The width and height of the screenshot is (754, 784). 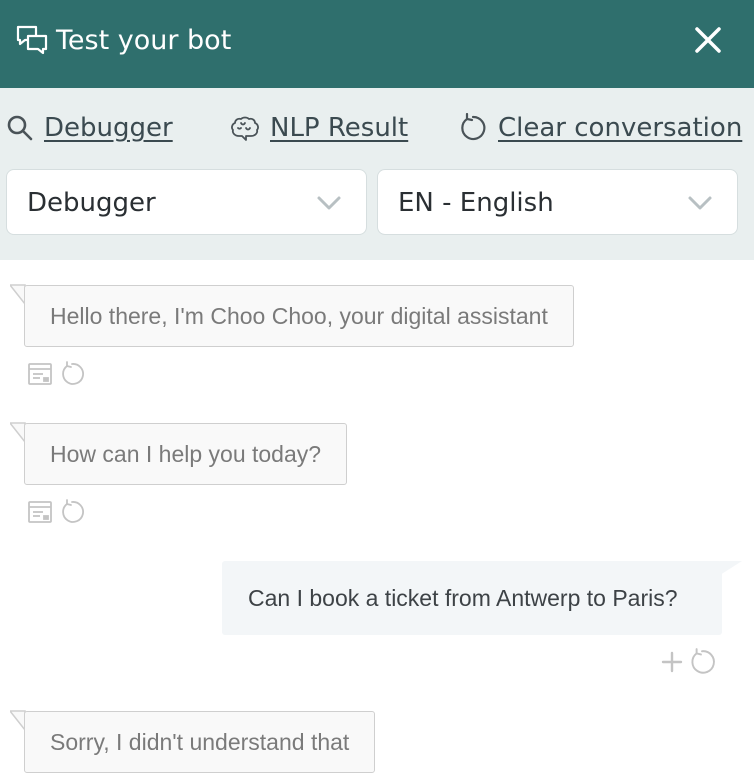 I want to click on clear-conversation-link-label: Clear conversation, so click(x=620, y=128).